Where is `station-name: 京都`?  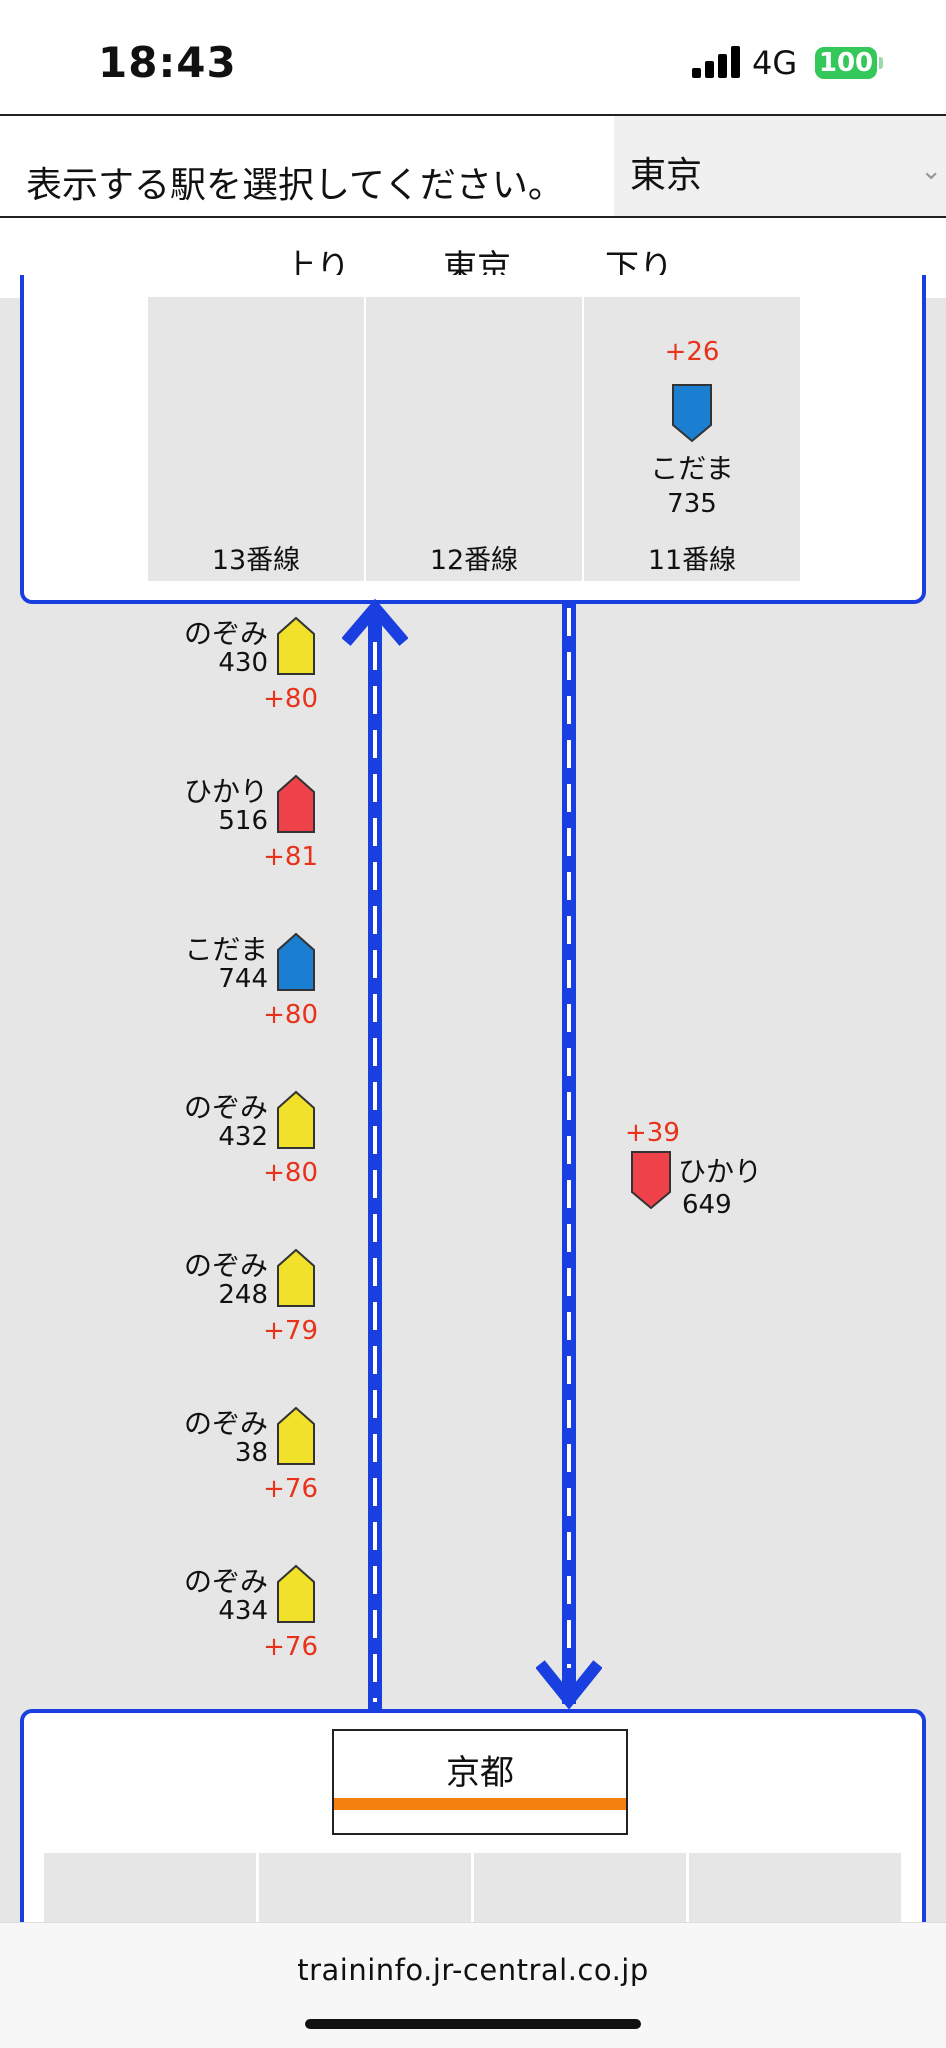
station-name: 京都 is located at coordinates (480, 1773).